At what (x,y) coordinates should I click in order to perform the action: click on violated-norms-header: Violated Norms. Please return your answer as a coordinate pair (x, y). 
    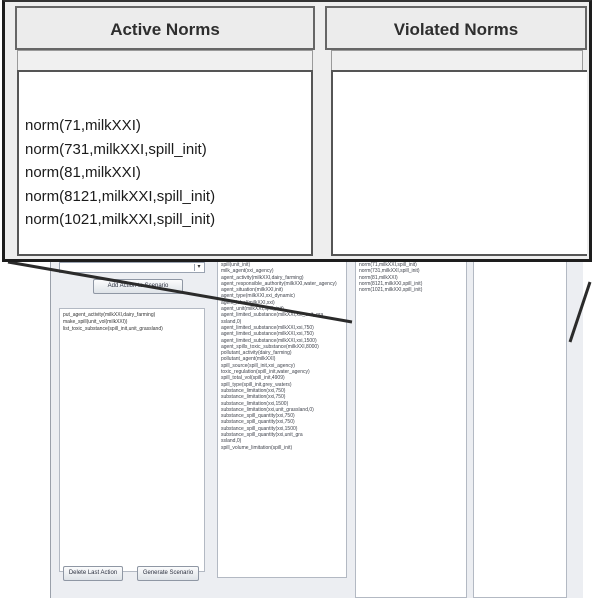
    Looking at the image, I should click on (456, 28).